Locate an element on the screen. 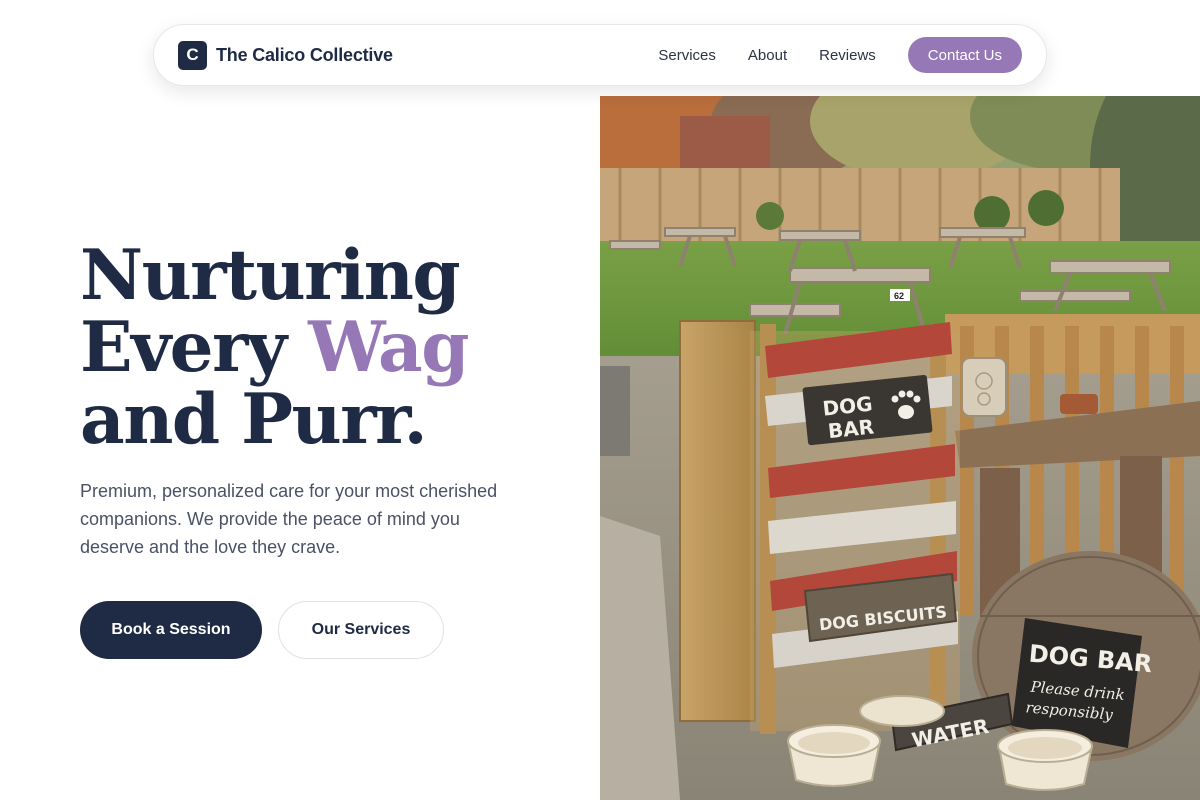  nav-link-reviews: Reviews is located at coordinates (847, 55).